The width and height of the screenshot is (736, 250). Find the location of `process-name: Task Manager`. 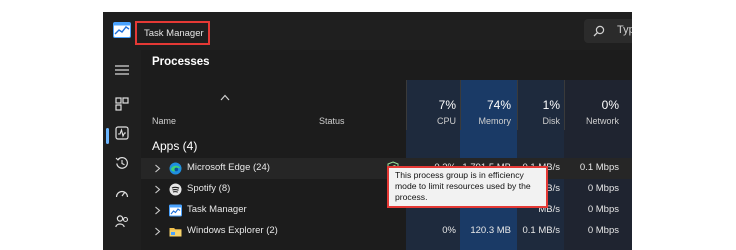

process-name: Task Manager is located at coordinates (217, 209).